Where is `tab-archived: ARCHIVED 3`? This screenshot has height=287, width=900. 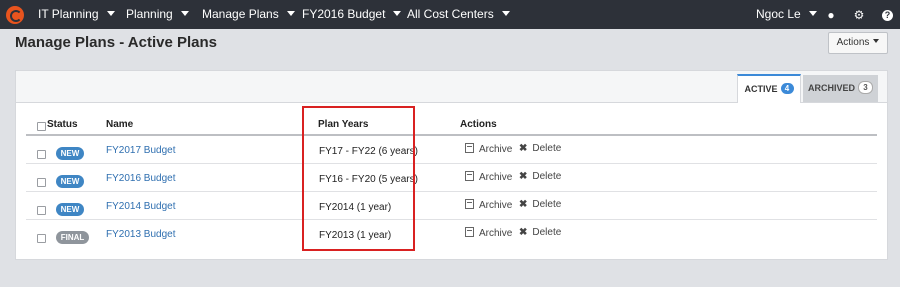
tab-archived: ARCHIVED 3 is located at coordinates (840, 88).